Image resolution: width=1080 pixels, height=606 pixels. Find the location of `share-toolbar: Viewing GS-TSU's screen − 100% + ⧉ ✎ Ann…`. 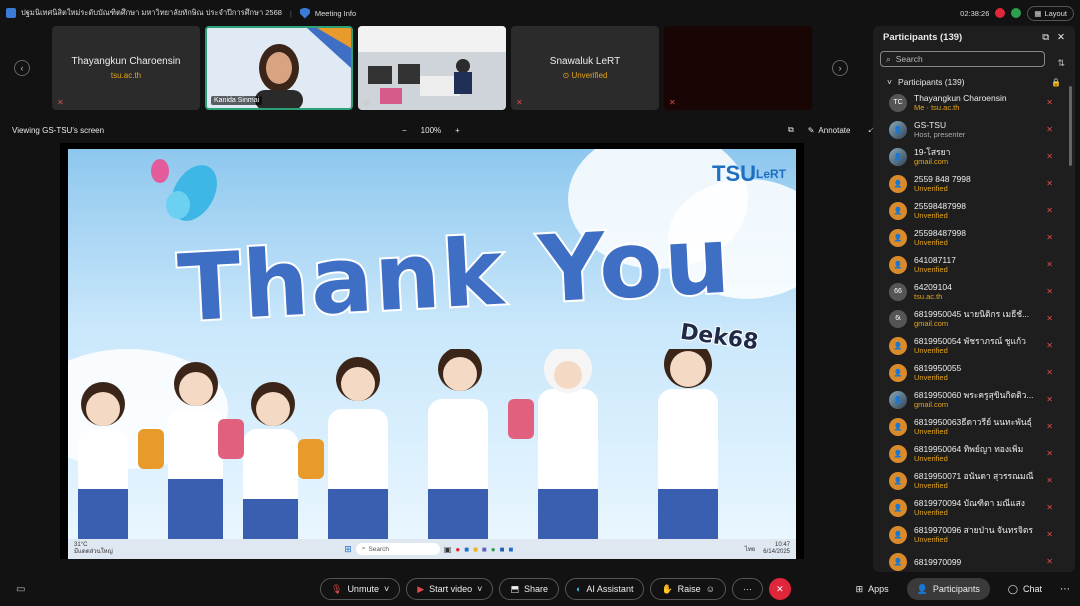

share-toolbar: Viewing GS-TSU's screen − 100% + ⧉ ✎ Ann… is located at coordinates (437, 130).